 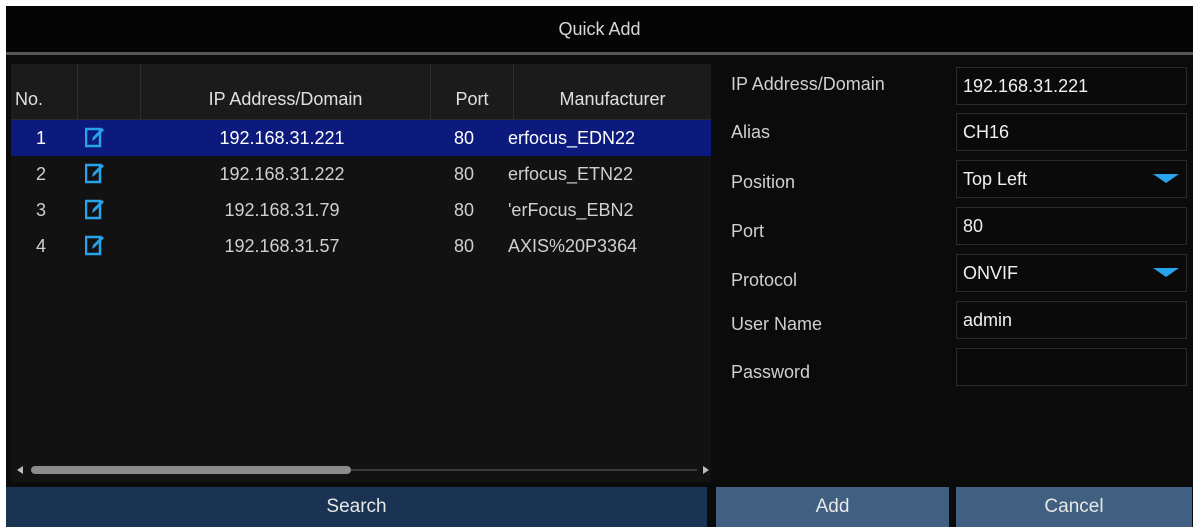 What do you see at coordinates (599, 29) in the screenshot?
I see `dialog-title: Quick Add` at bounding box center [599, 29].